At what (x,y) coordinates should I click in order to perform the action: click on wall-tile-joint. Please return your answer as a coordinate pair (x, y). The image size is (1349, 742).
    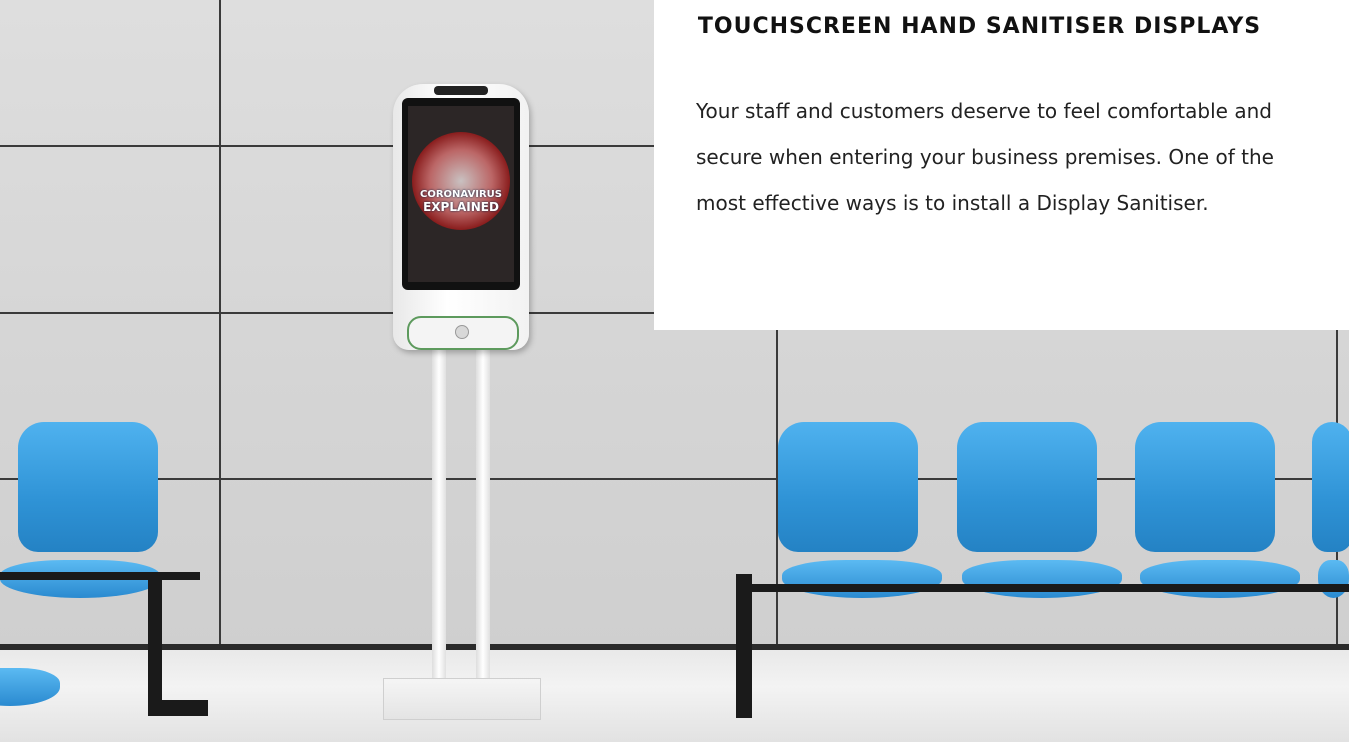
    Looking at the image, I should click on (220, 325).